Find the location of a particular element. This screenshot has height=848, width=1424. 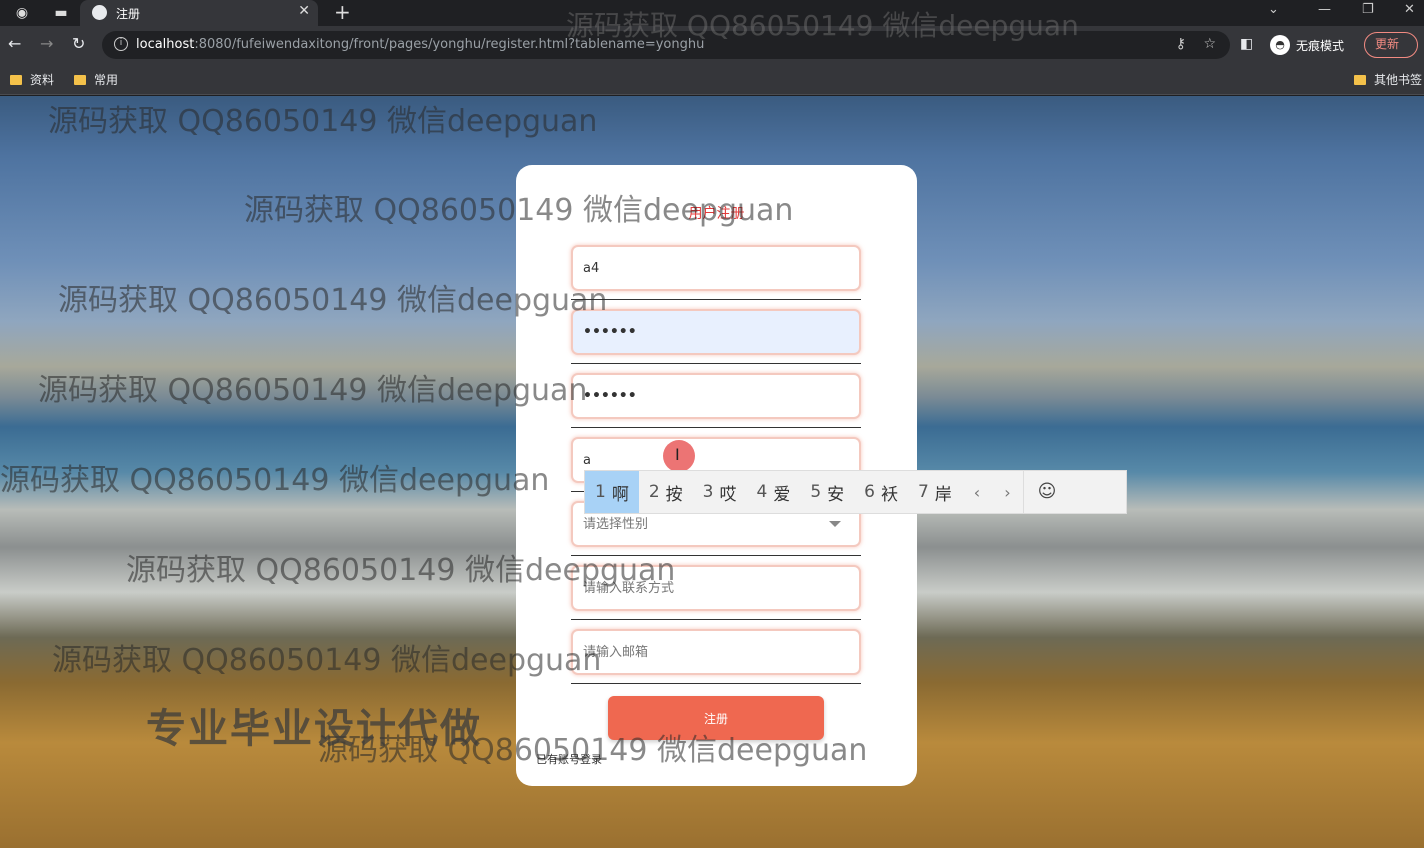

email-input is located at coordinates (716, 652).